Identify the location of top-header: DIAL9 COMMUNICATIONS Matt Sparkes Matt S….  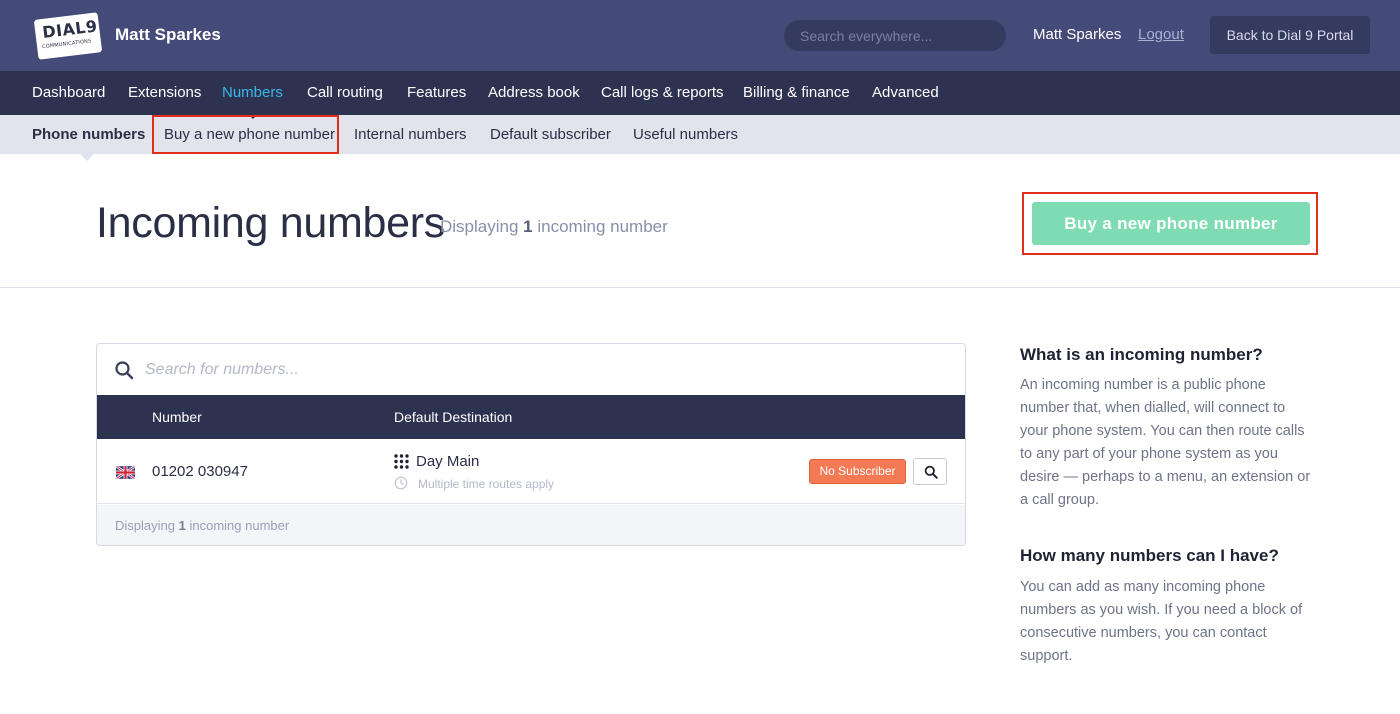
(700, 35).